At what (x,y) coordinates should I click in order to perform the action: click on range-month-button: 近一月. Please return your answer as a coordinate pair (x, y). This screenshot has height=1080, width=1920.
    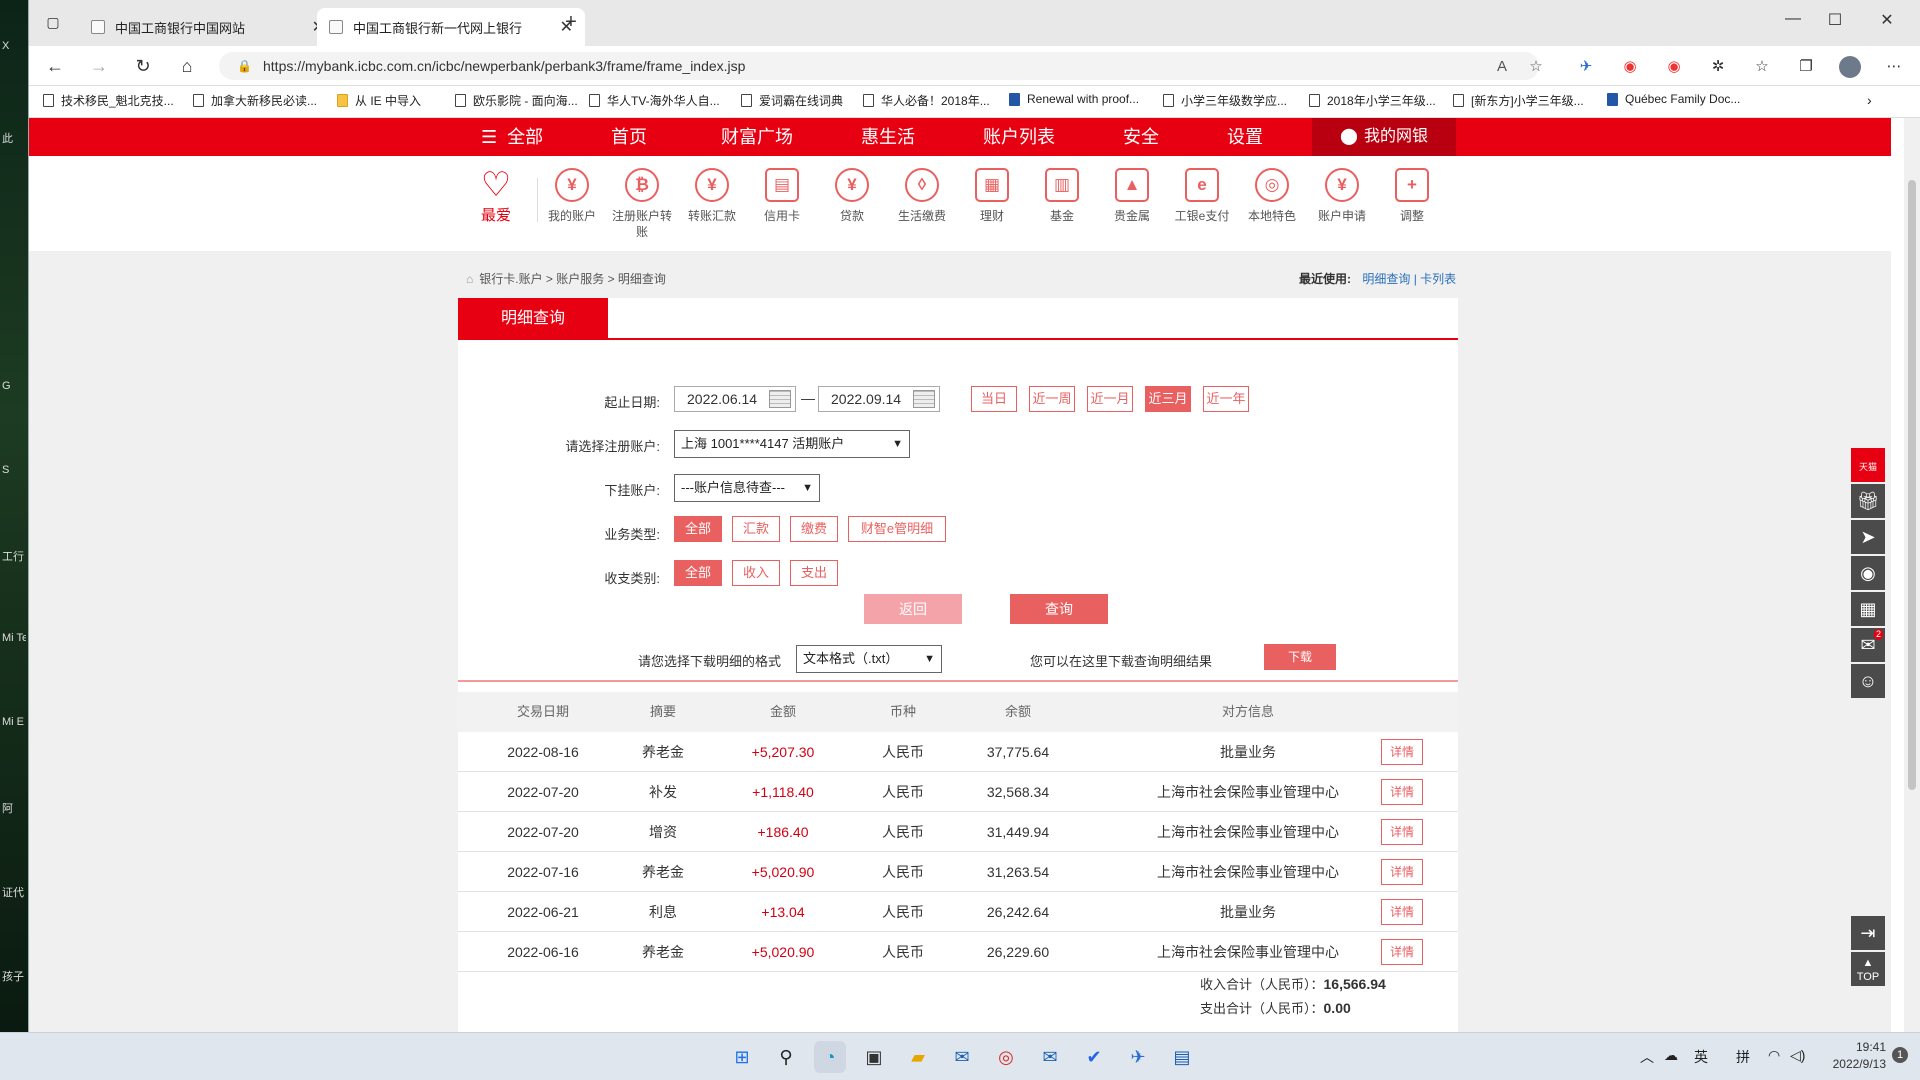
    Looking at the image, I should click on (1110, 399).